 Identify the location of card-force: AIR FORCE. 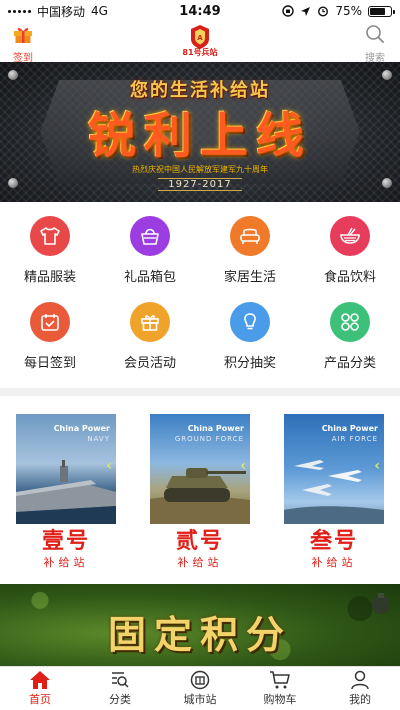
(354, 439).